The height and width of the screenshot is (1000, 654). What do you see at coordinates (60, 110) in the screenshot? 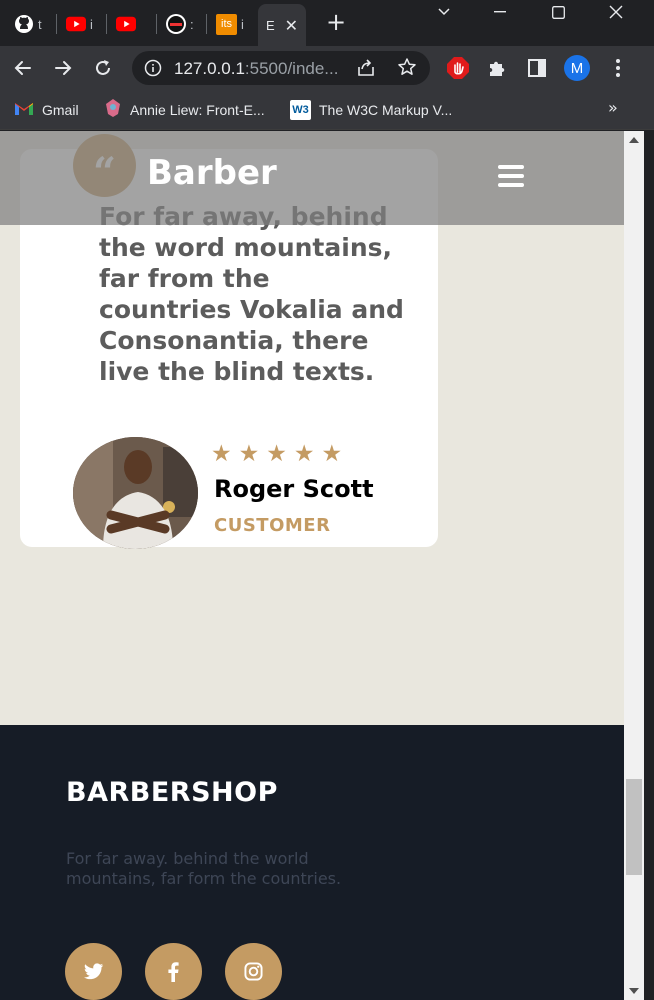
I see `bookmark-label: Gmail` at bounding box center [60, 110].